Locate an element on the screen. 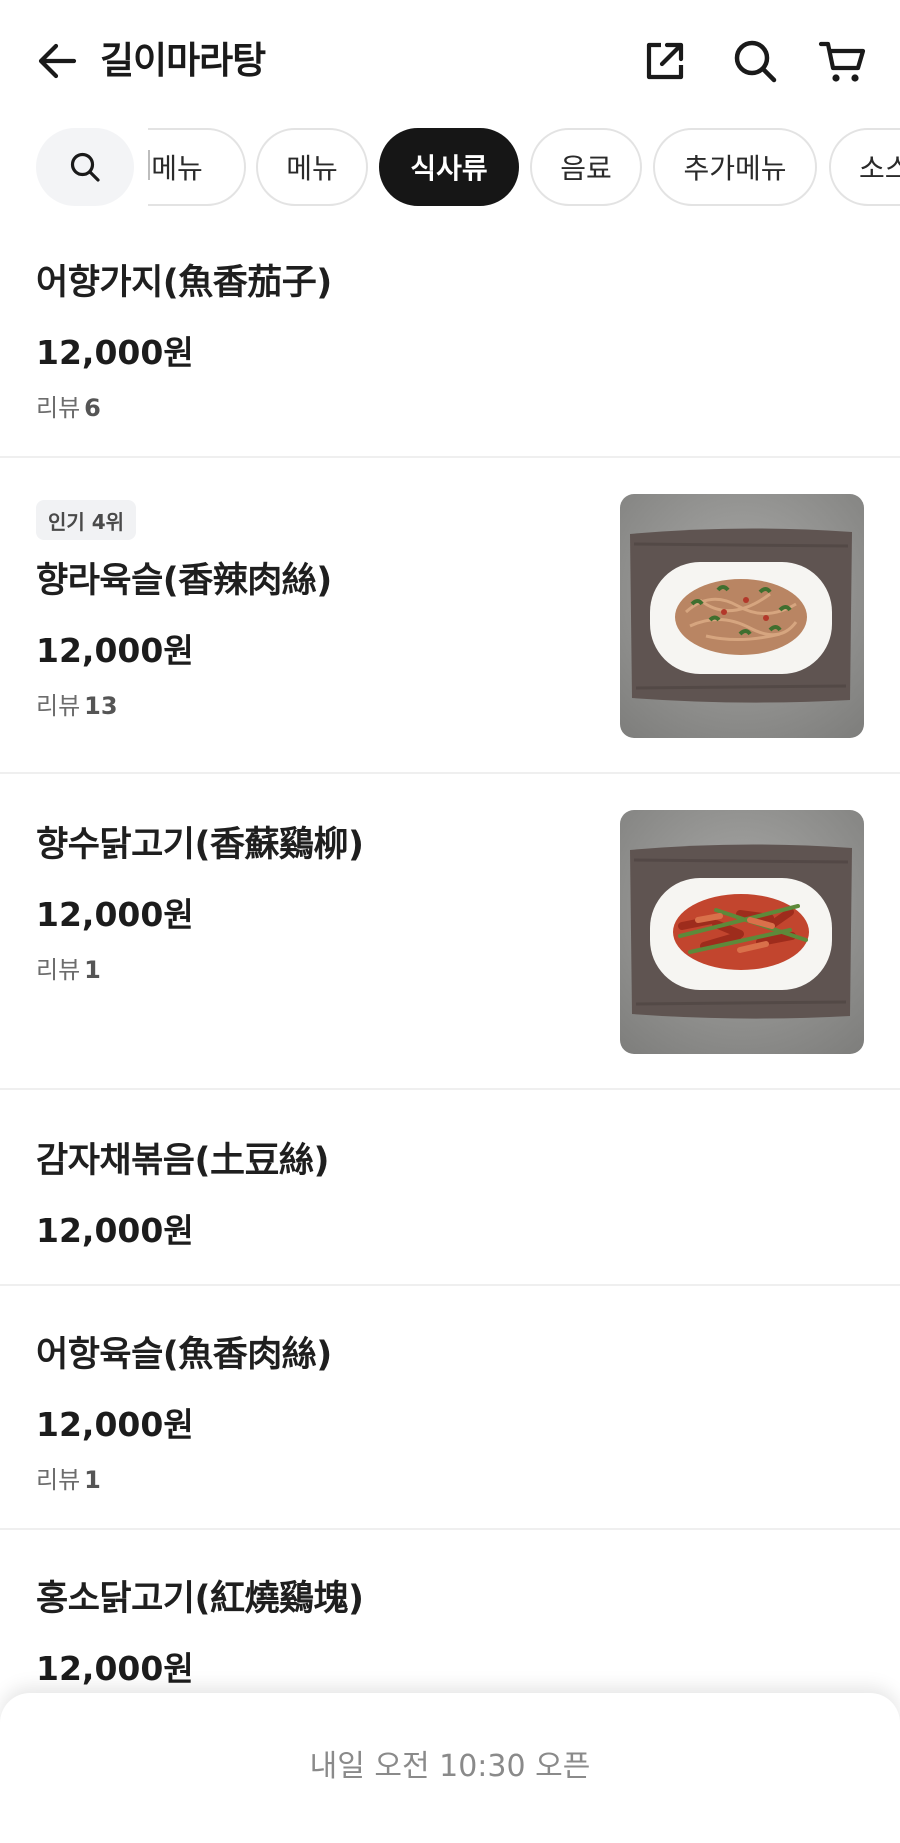 This screenshot has height=1843, width=900. menu-item-name: 홍소닭고기(紅燒鷄塊) is located at coordinates (200, 1599).